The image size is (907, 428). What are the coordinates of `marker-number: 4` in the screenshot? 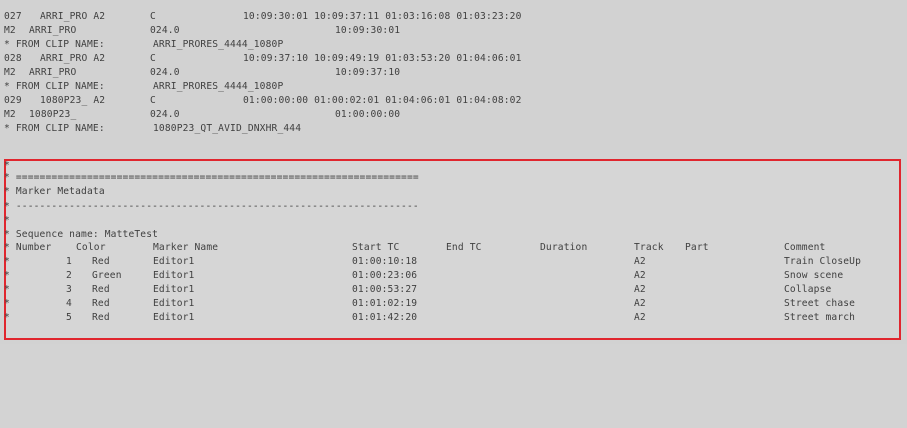 It's located at (69, 303).